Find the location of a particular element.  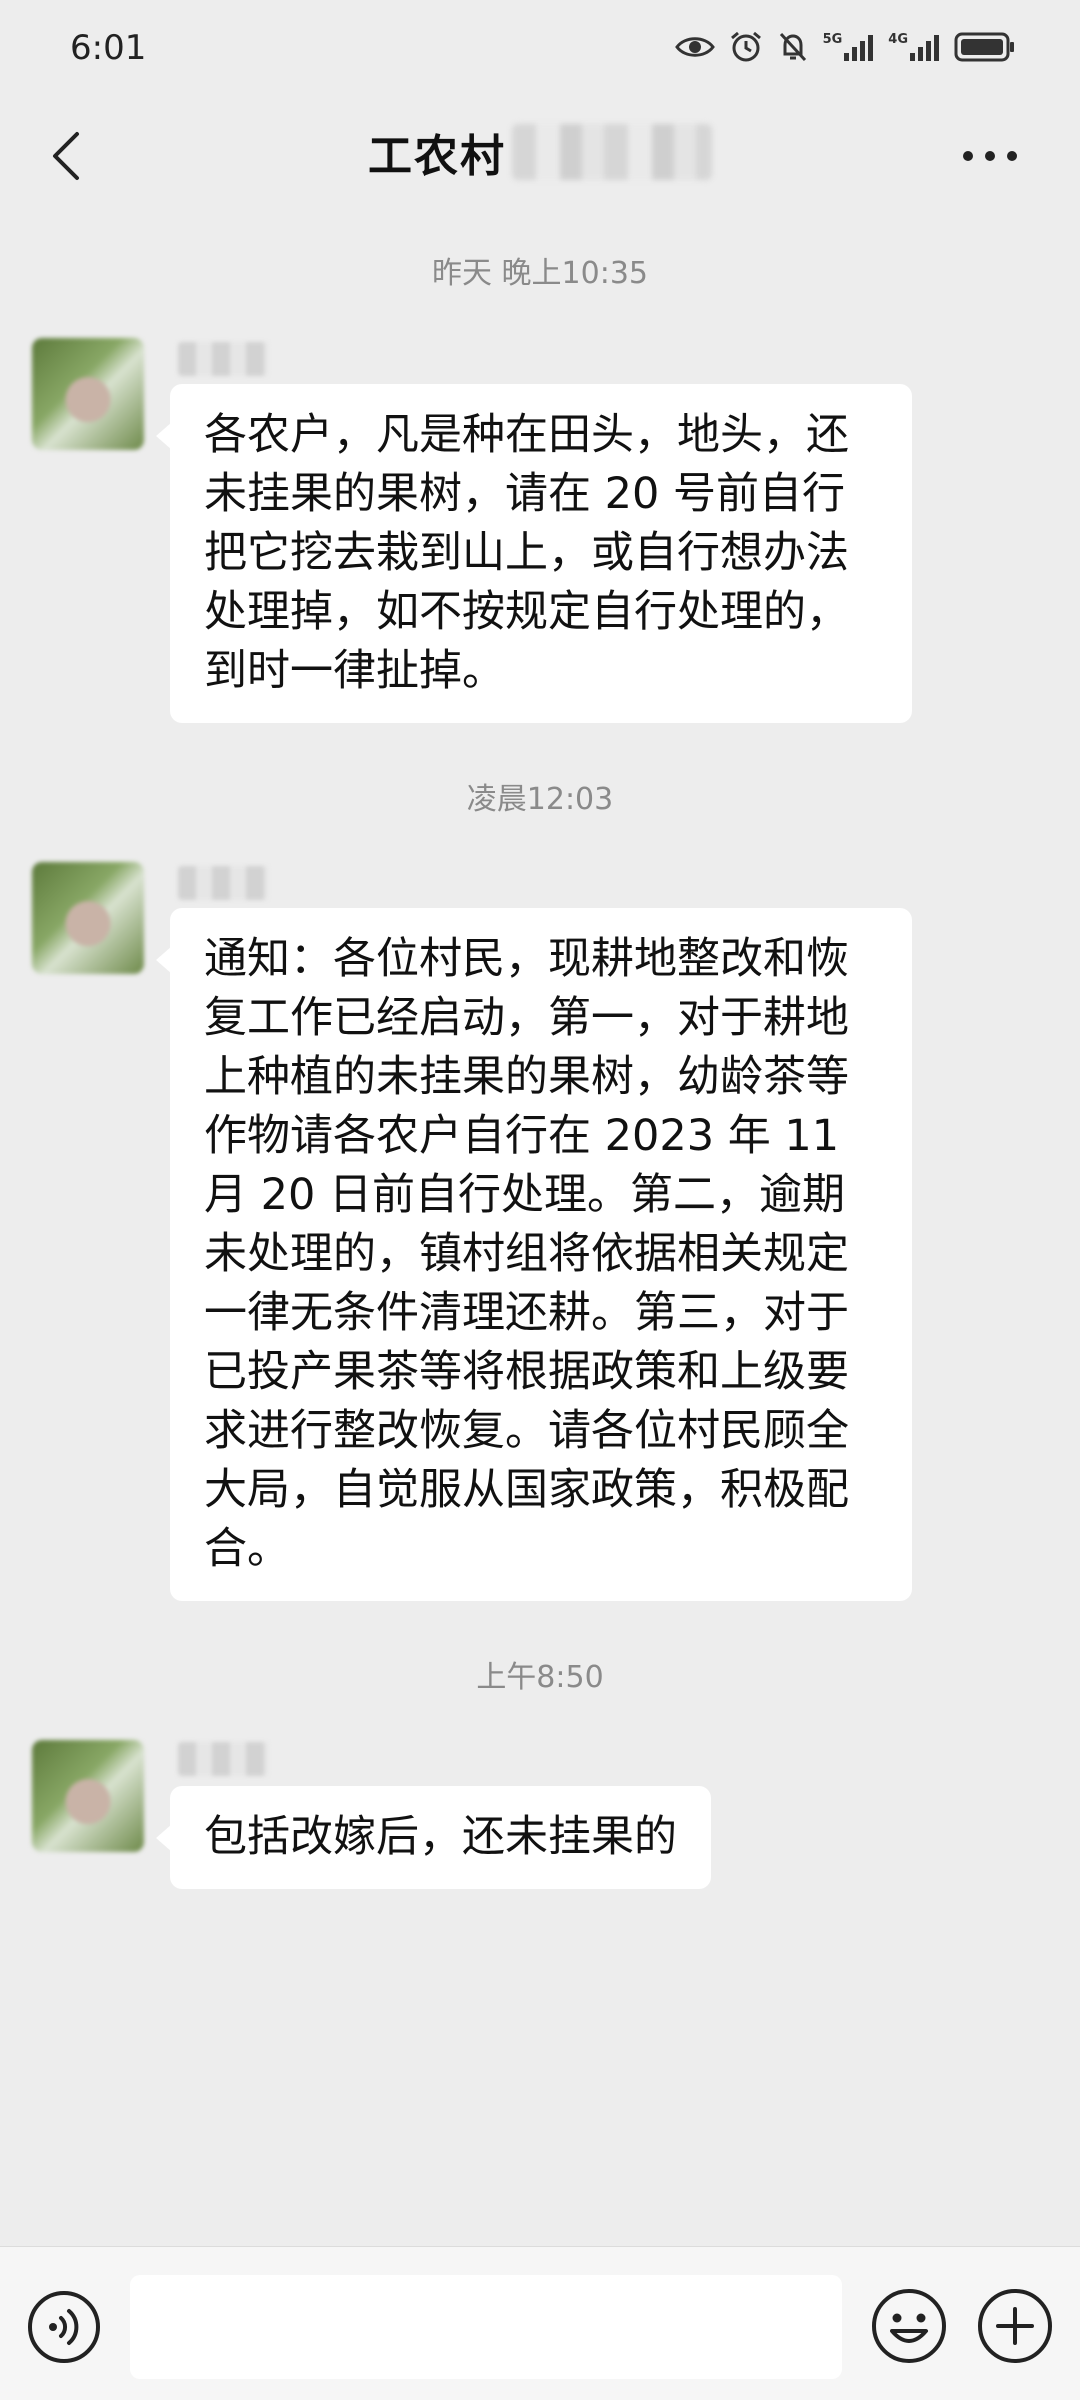

message-timestamp: 昨天 晚上10:35 is located at coordinates (540, 273).